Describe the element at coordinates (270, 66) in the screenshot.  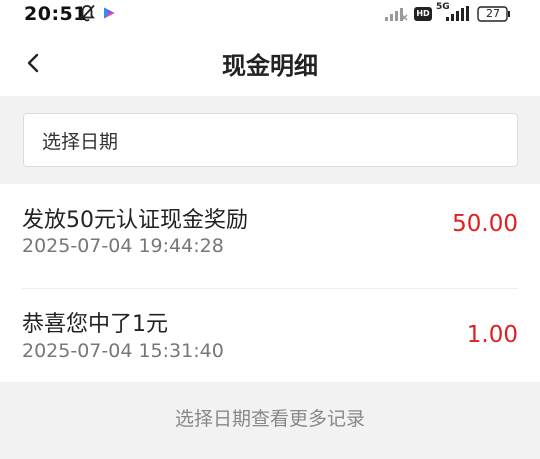
I see `page-title: 现金明细` at that location.